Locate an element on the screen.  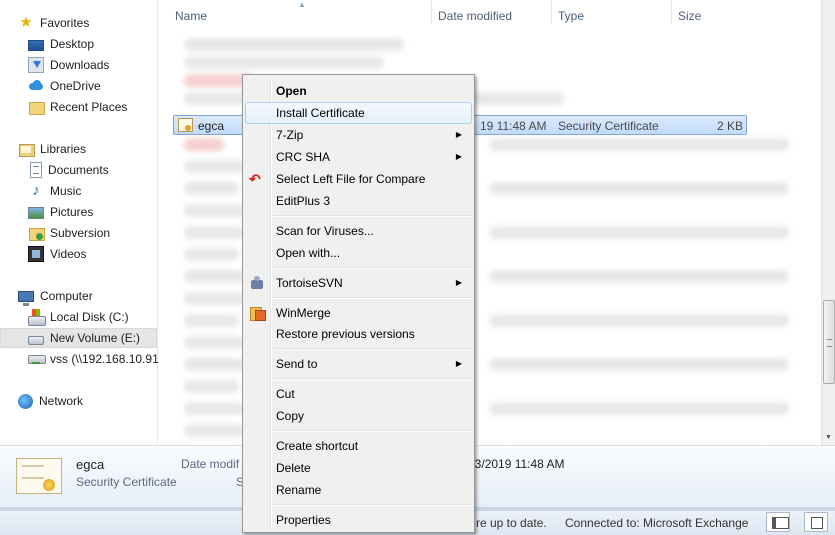
column-size: Size is located at coordinates (706, 12).